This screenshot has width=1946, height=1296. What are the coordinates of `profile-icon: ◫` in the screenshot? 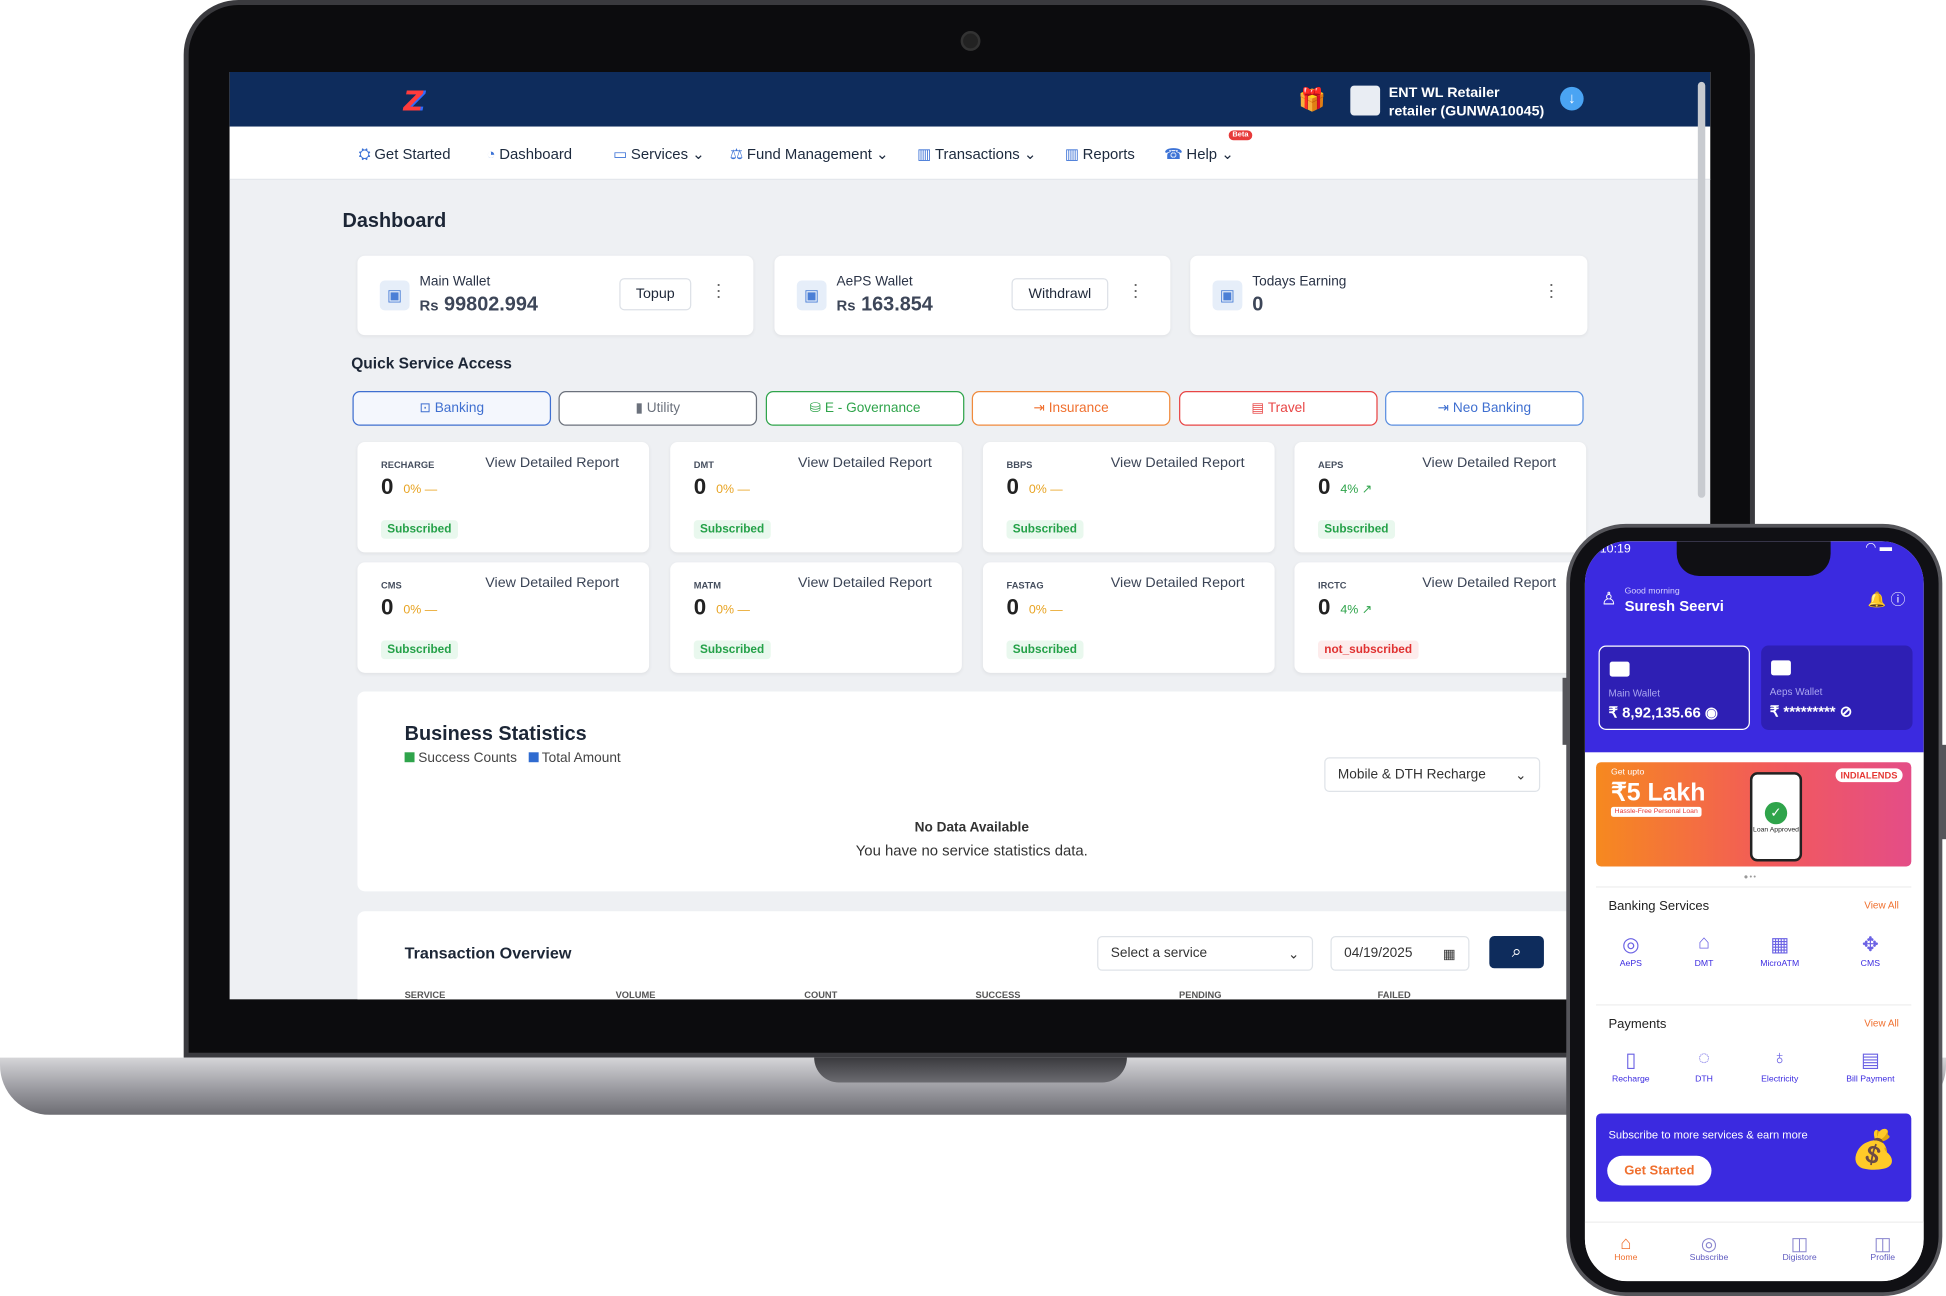 It's located at (1882, 1244).